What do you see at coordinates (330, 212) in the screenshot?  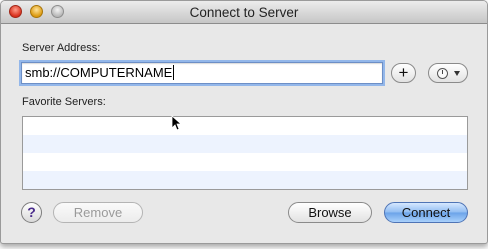 I see `browse-button: Browse` at bounding box center [330, 212].